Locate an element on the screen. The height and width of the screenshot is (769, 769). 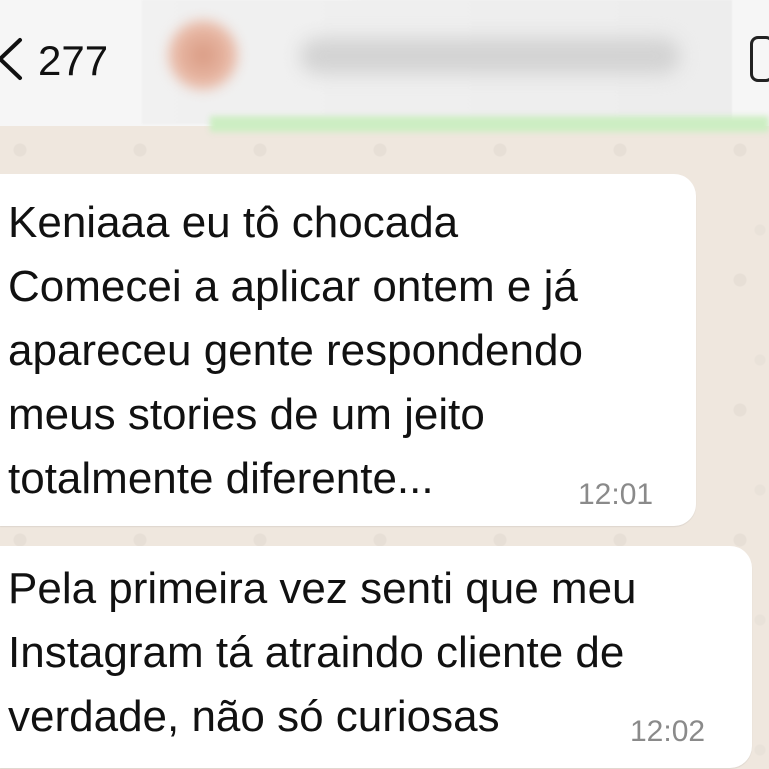
avatar is located at coordinates (203, 55).